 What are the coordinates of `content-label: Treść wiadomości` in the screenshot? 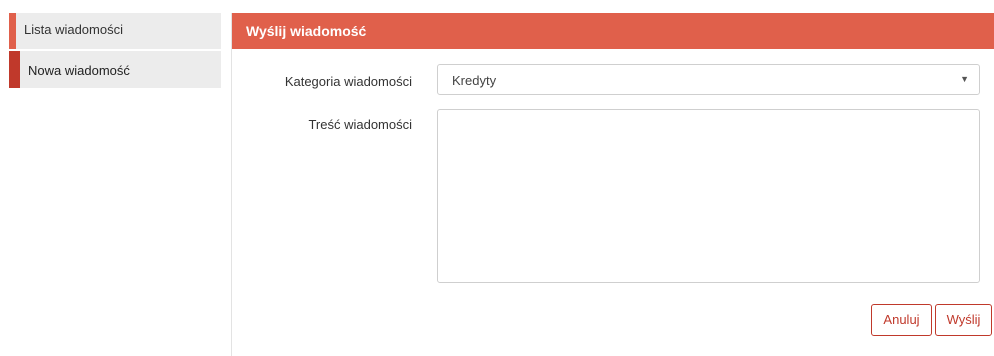 It's located at (360, 124).